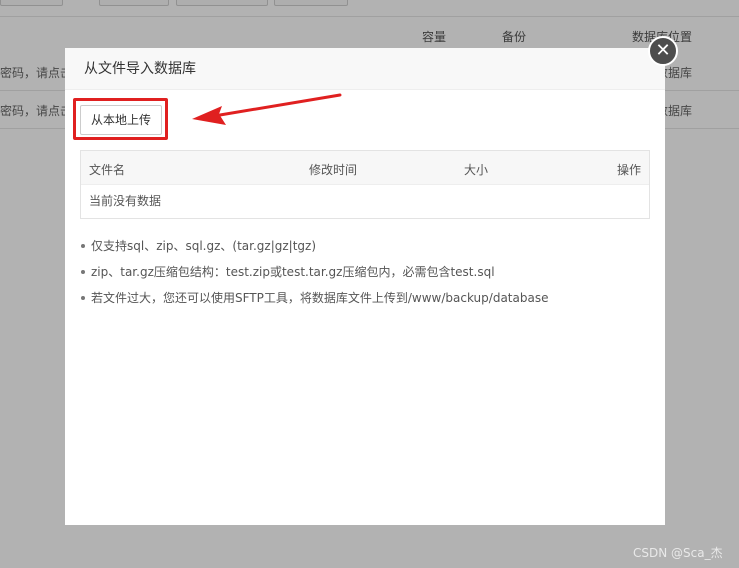 The height and width of the screenshot is (568, 739). Describe the element at coordinates (629, 170) in the screenshot. I see `column-header-actions: 操作` at that location.